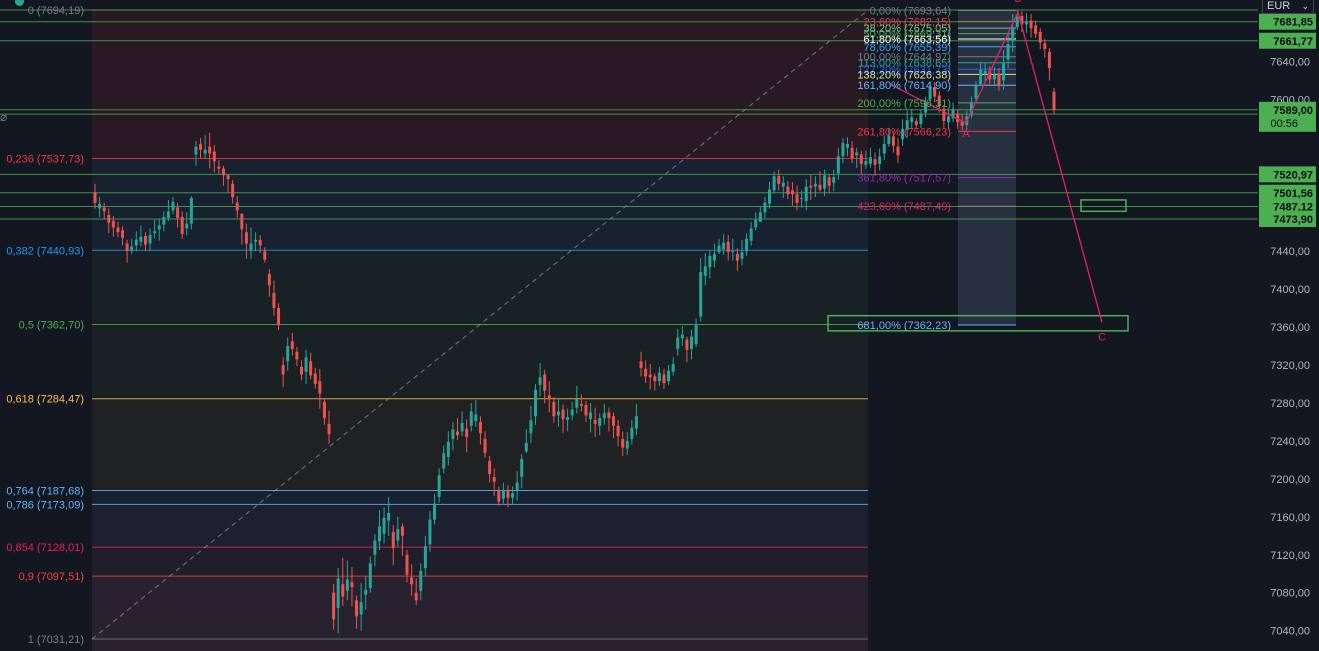  Describe the element at coordinates (1279, 6) in the screenshot. I see `currency-label: EUR` at that location.